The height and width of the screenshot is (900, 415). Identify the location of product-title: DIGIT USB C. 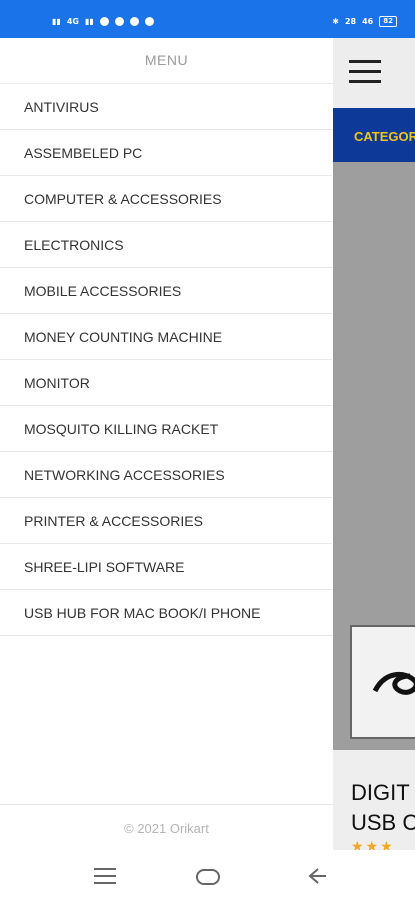
(383, 808).